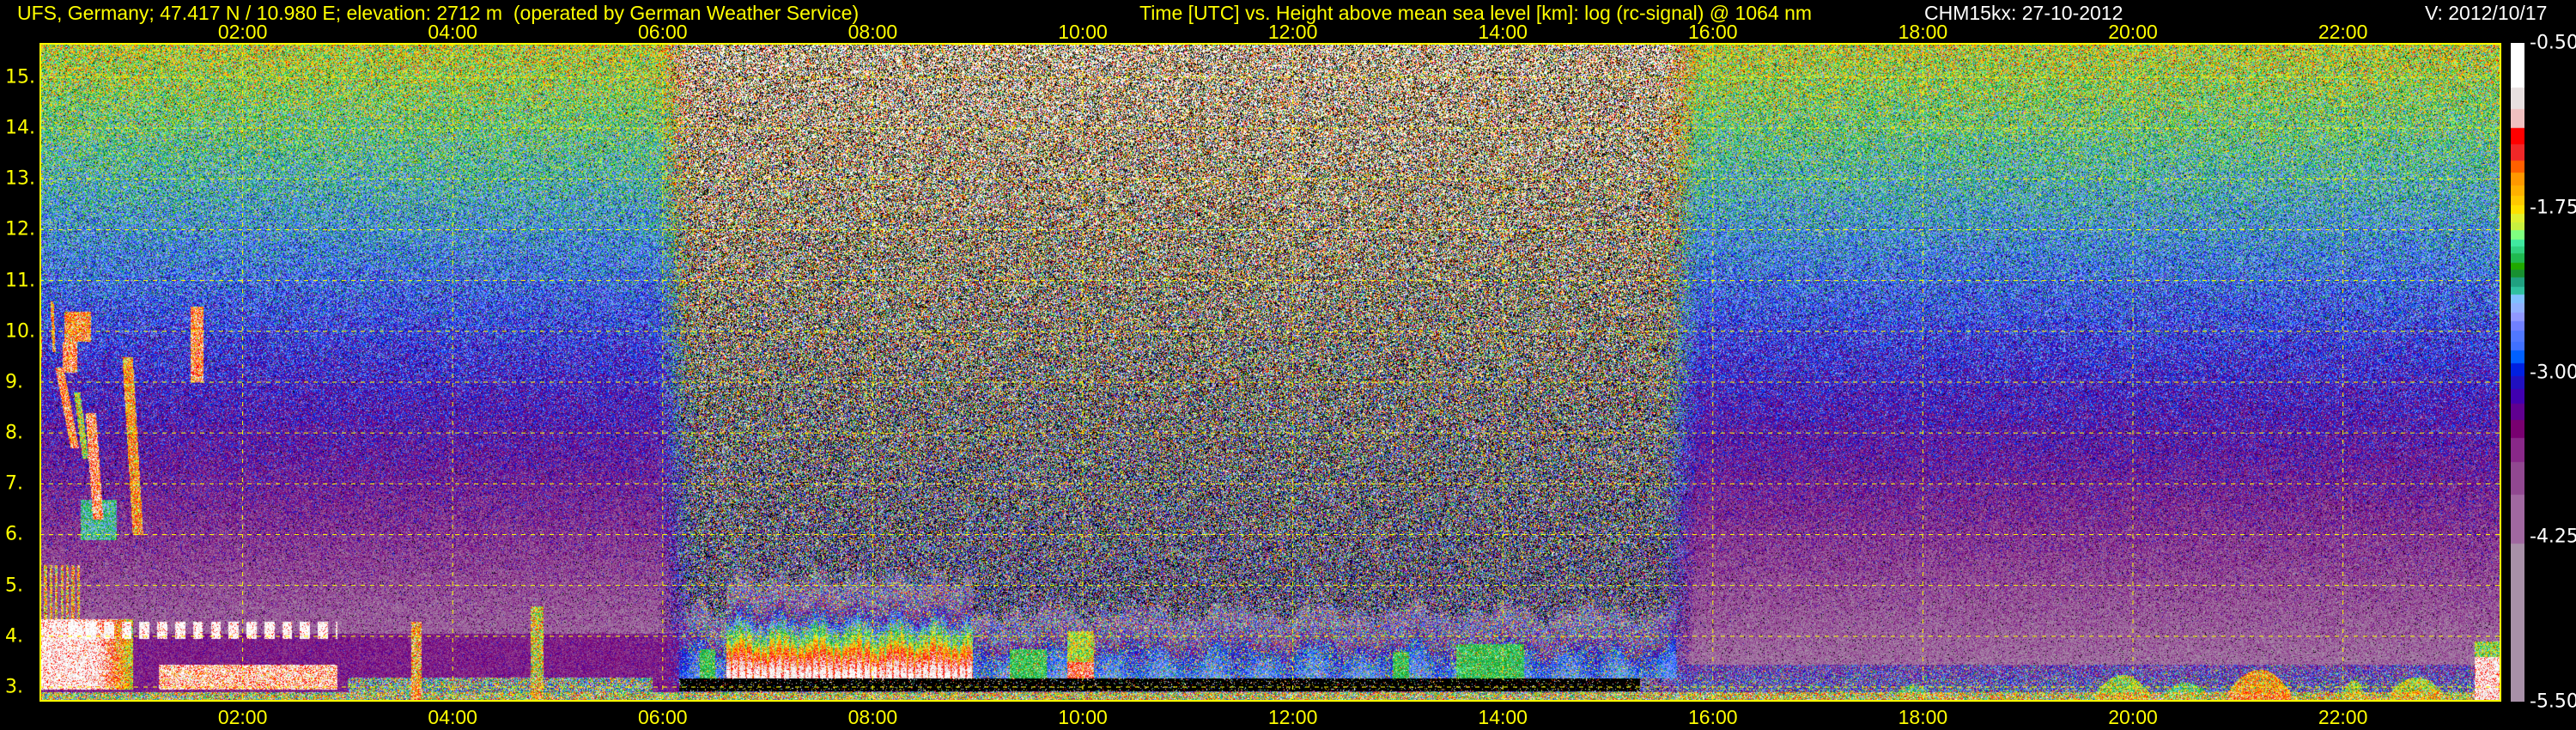 This screenshot has height=730, width=2576. I want to click on version-label: V: 2012/10/17, so click(2486, 13).